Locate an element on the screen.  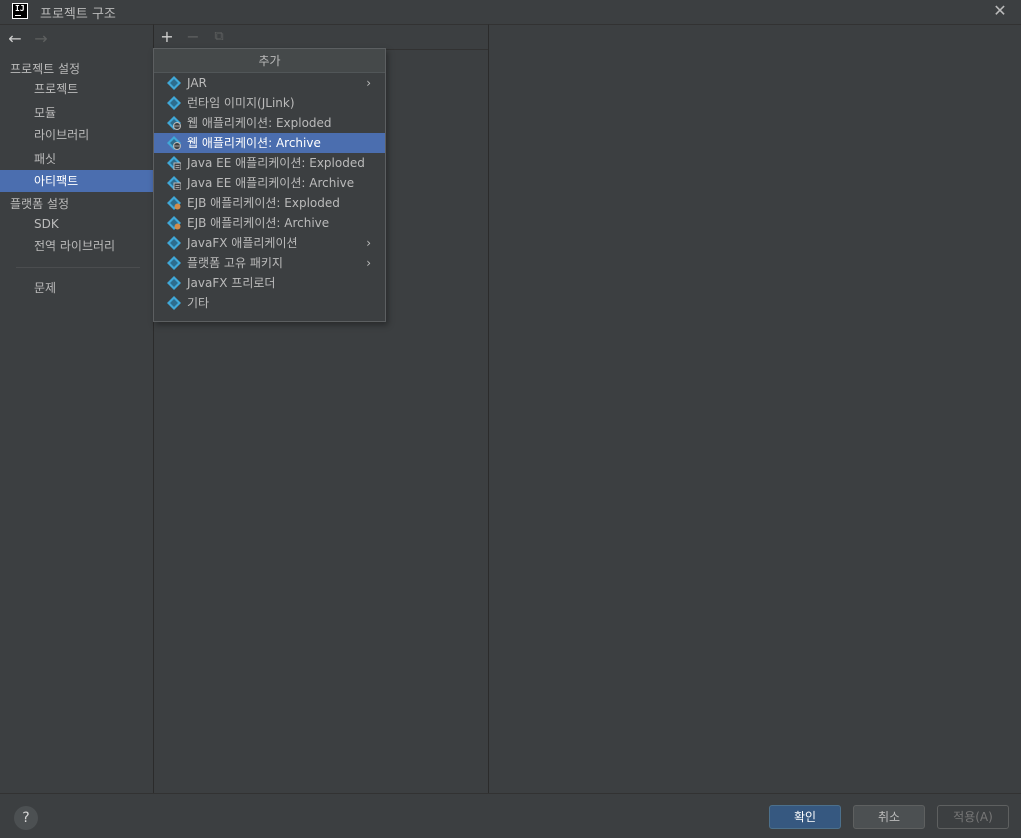
popup-menu-item-label: JAR is located at coordinates (197, 83).